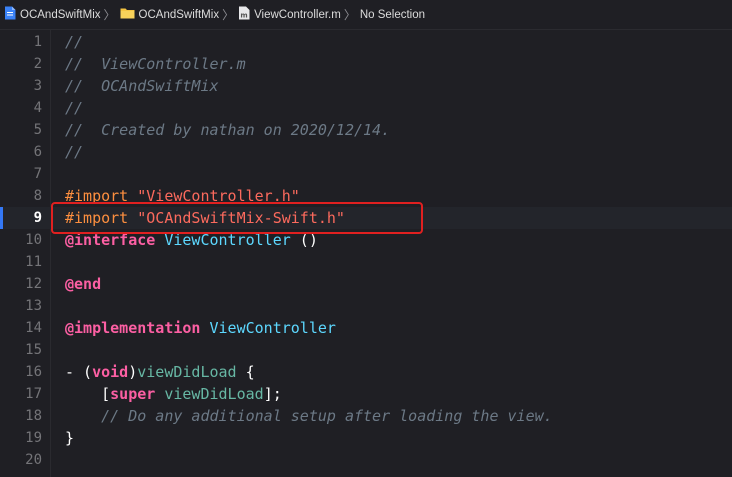 This screenshot has height=477, width=732. Describe the element at coordinates (133, 372) in the screenshot. I see `code-token: )` at that location.